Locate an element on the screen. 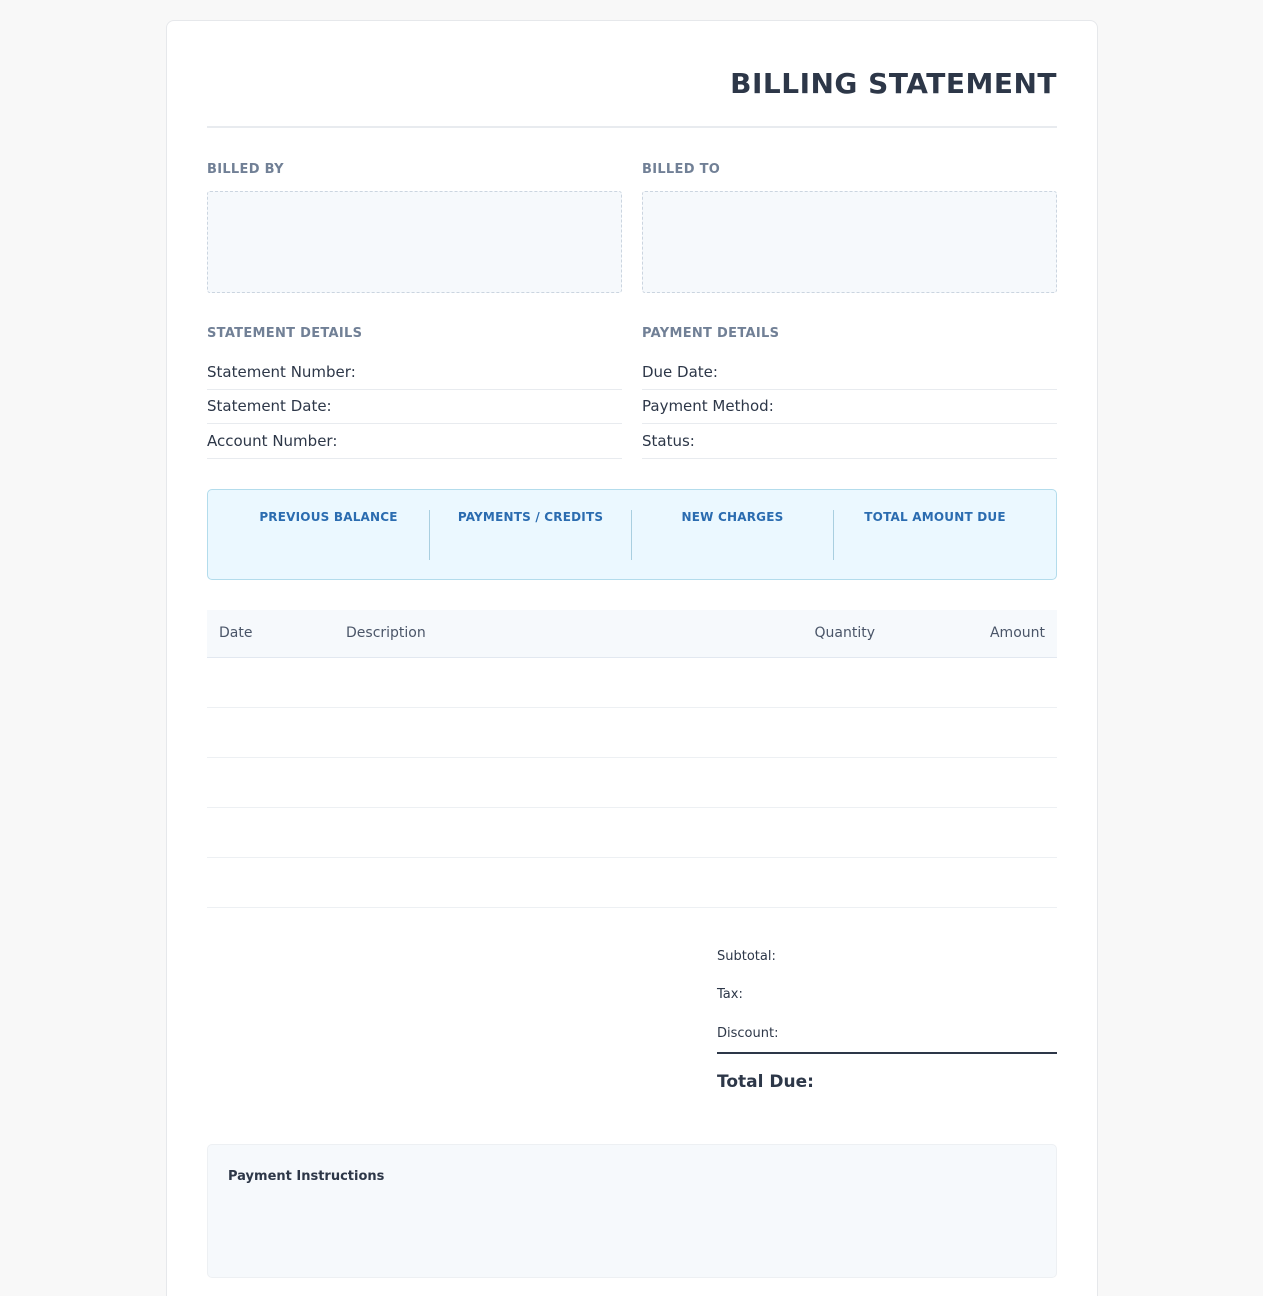 The image size is (1263, 1296). table-header: Date Description Quantity Amount is located at coordinates (632, 634).